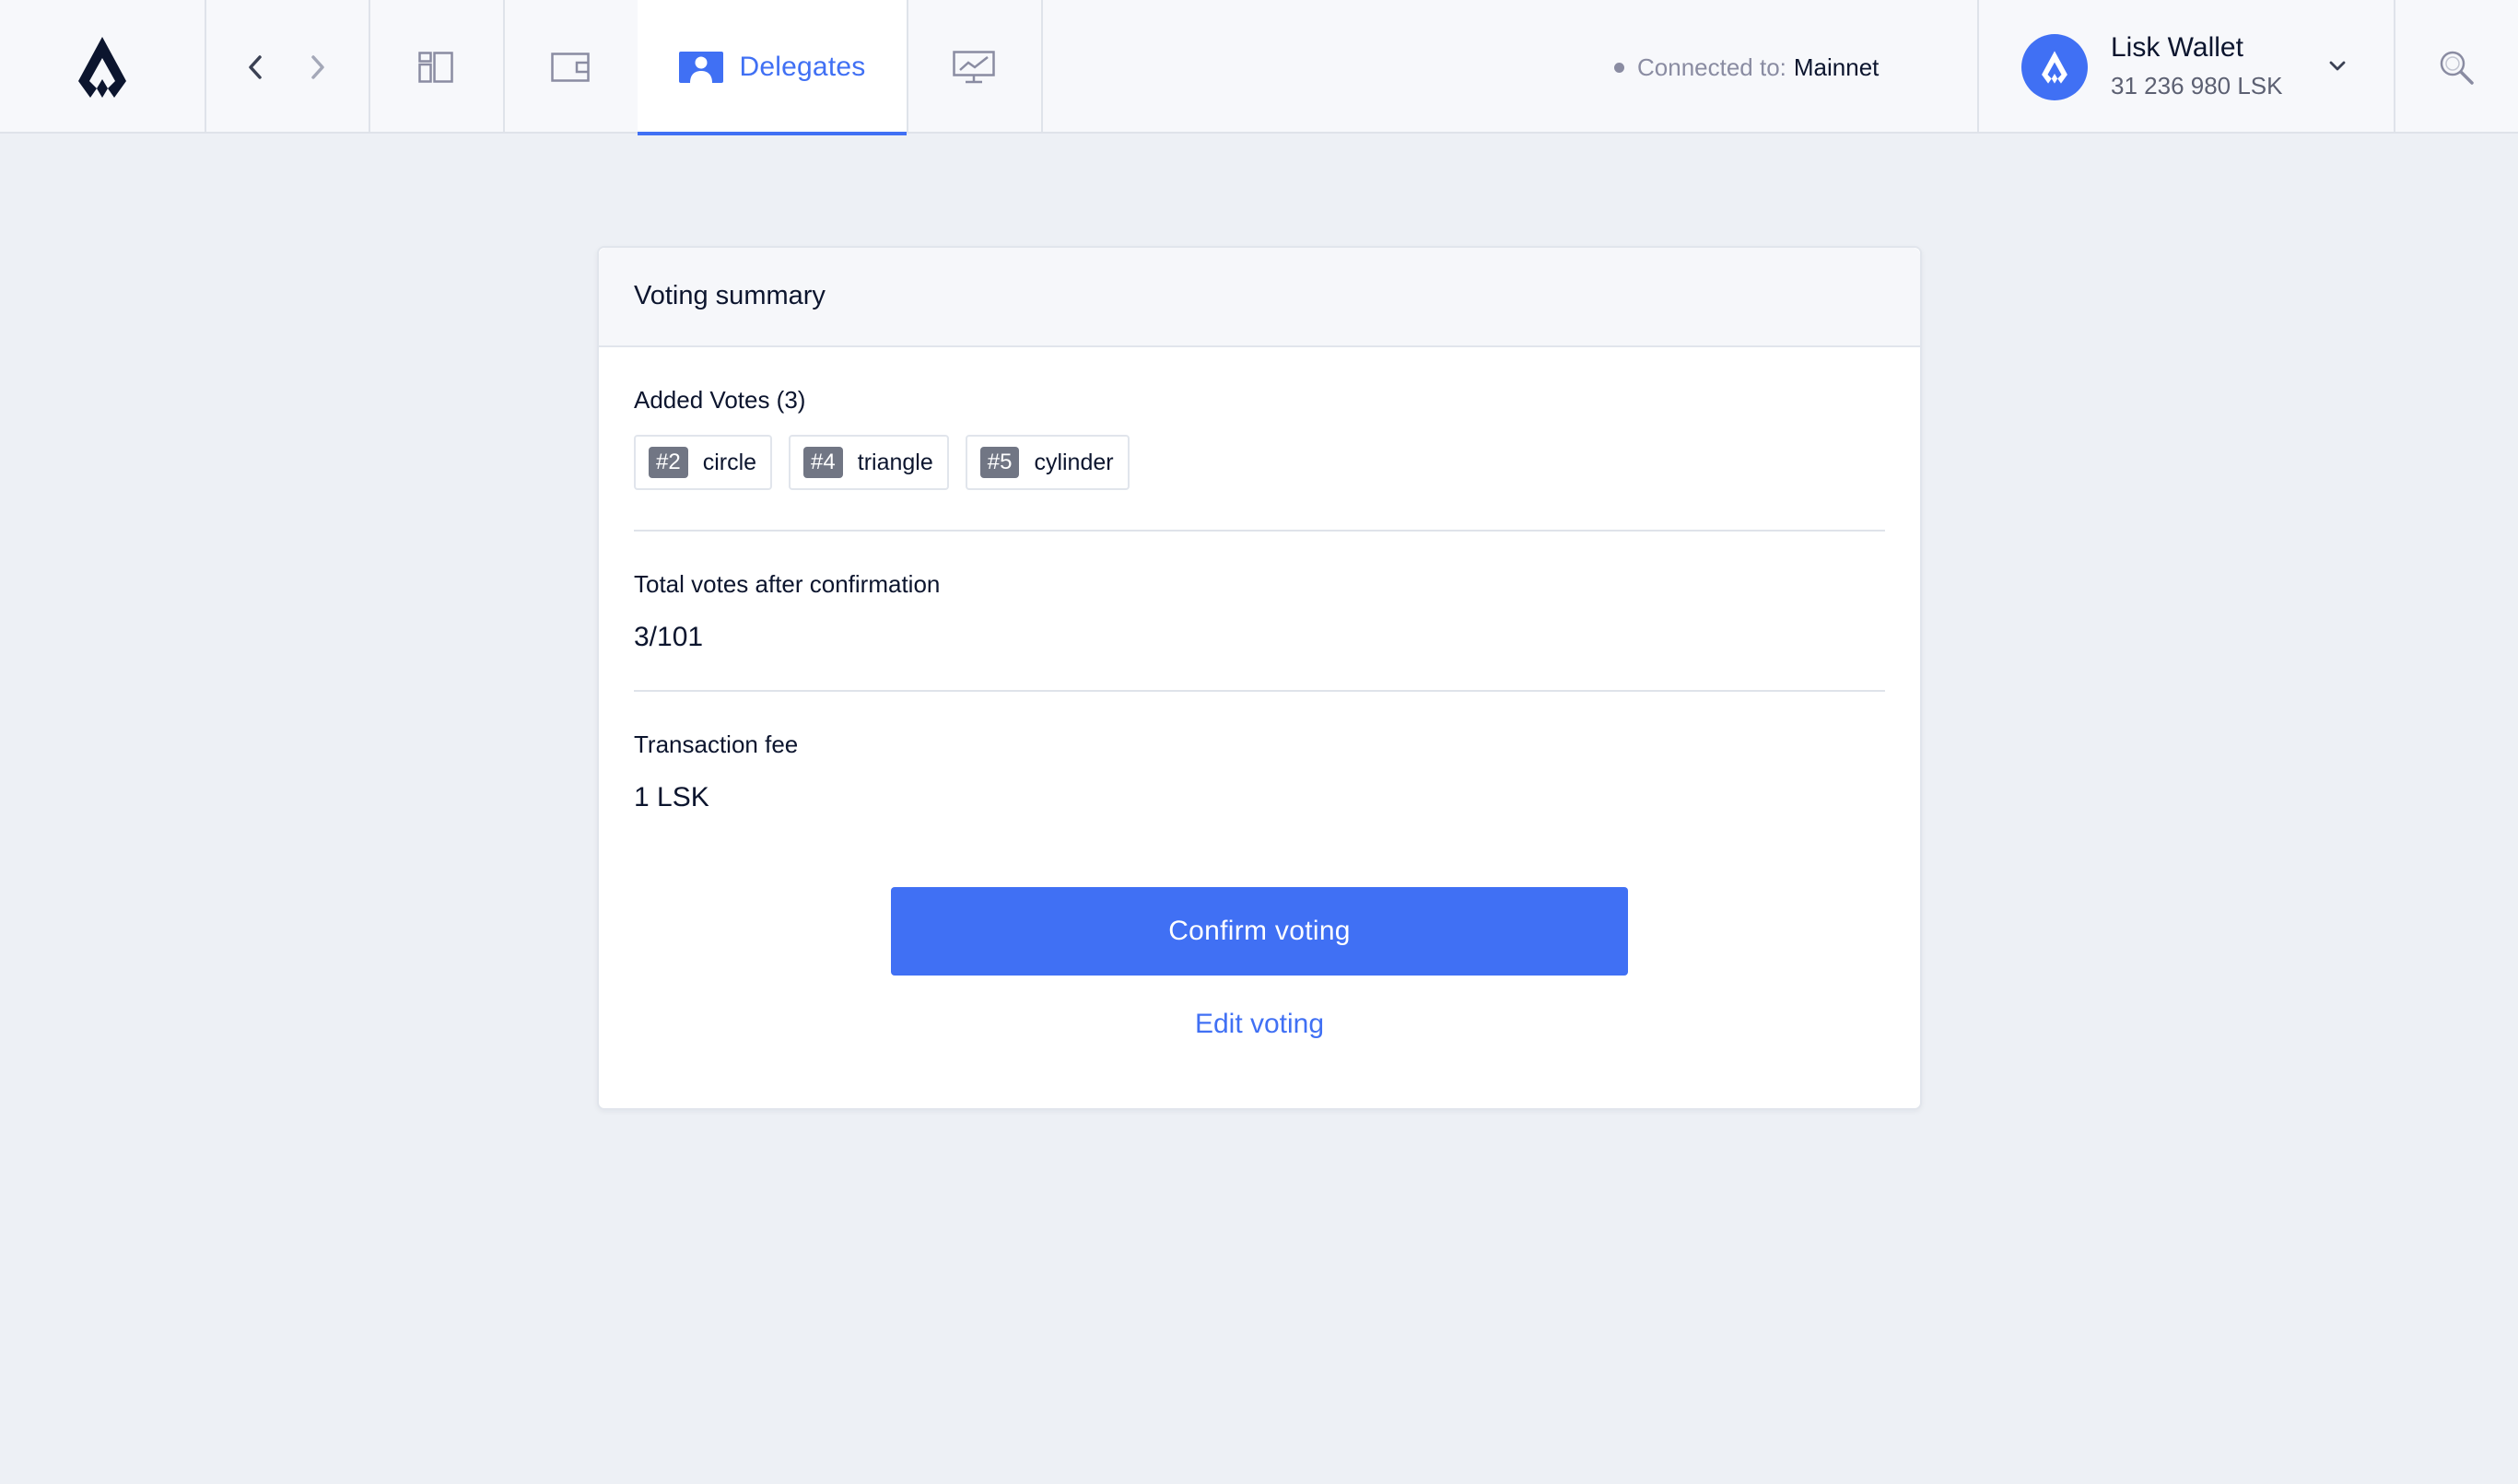 The image size is (2518, 1484). I want to click on delegate-rank-badge: #2, so click(668, 462).